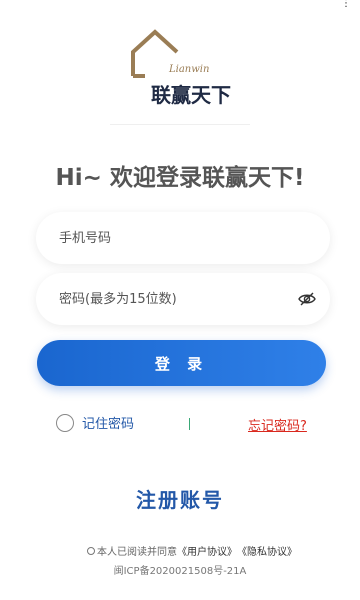 Image resolution: width=360 pixels, height=600 pixels. Describe the element at coordinates (180, 178) in the screenshot. I see `page-title: Hi~ 欢迎登录联赢天下!` at that location.